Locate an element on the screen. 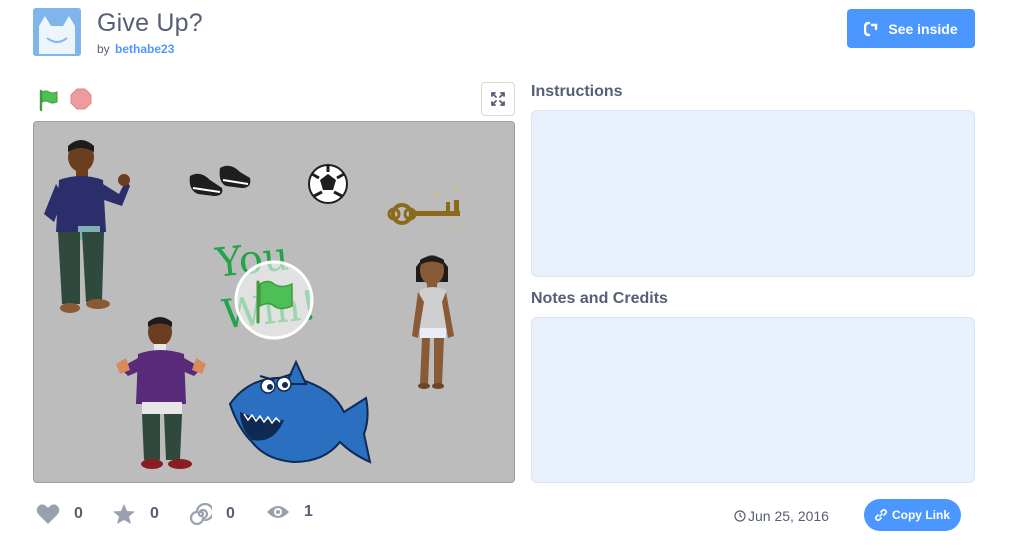 This screenshot has height=547, width=1018. favorite-count: 0 is located at coordinates (154, 513).